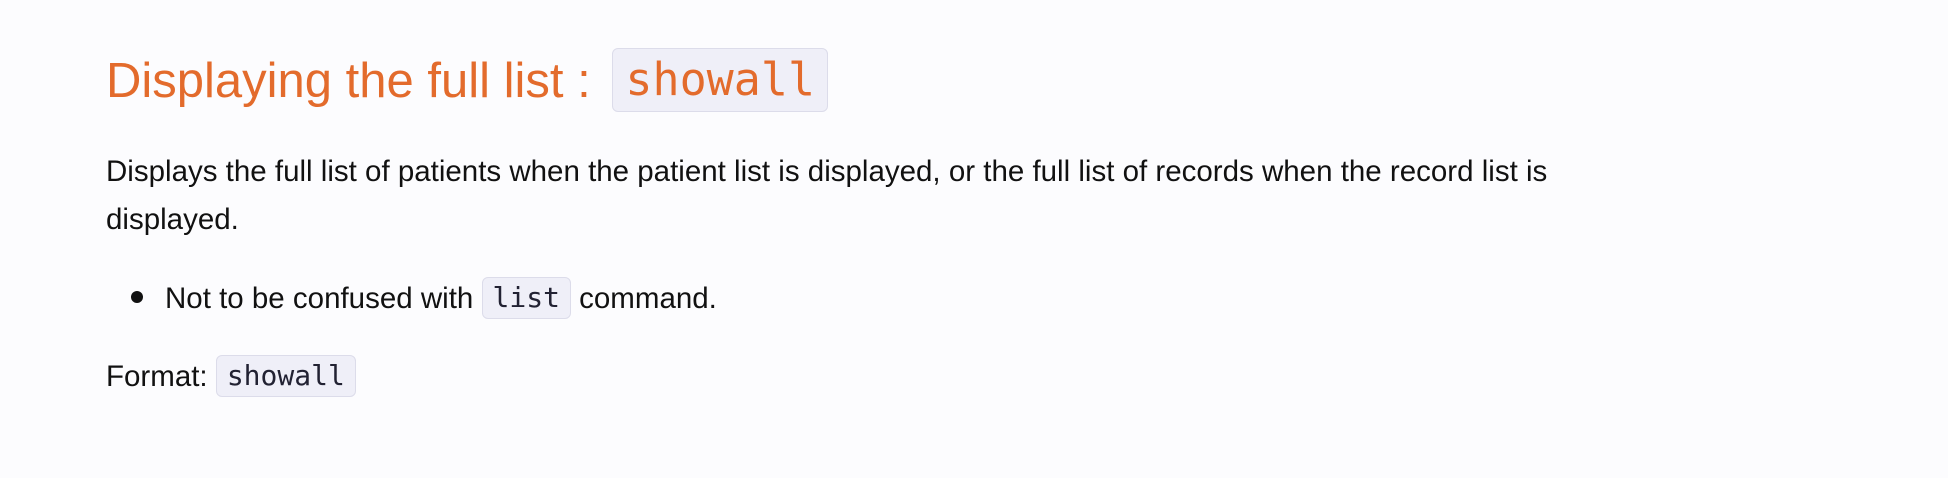 The width and height of the screenshot is (1948, 478). What do you see at coordinates (348, 81) in the screenshot?
I see `heading-text: Displaying the full list :` at bounding box center [348, 81].